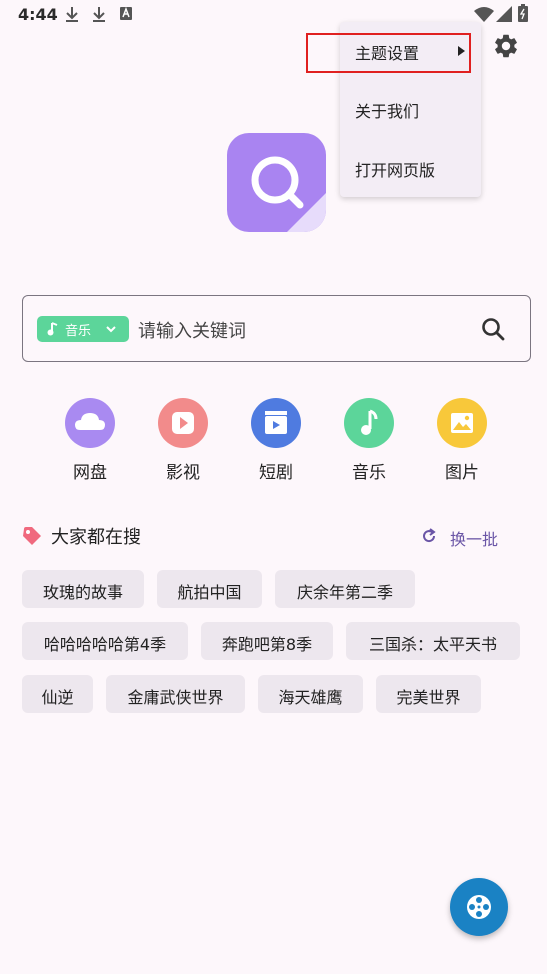 The width and height of the screenshot is (547, 974). I want to click on category-label: 短剧, so click(276, 473).